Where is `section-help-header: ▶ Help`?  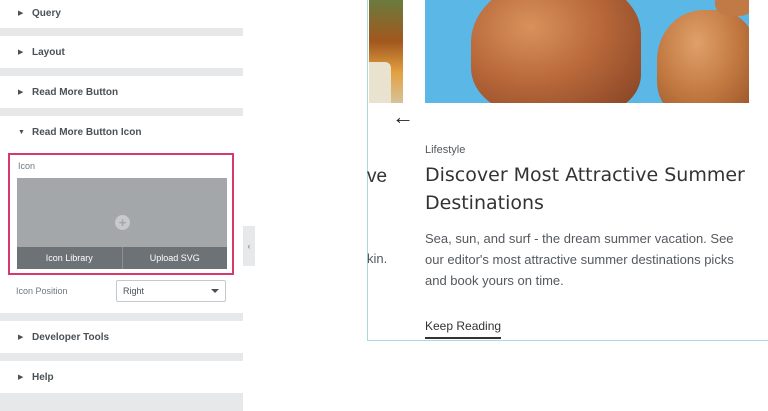 section-help-header: ▶ Help is located at coordinates (121, 377).